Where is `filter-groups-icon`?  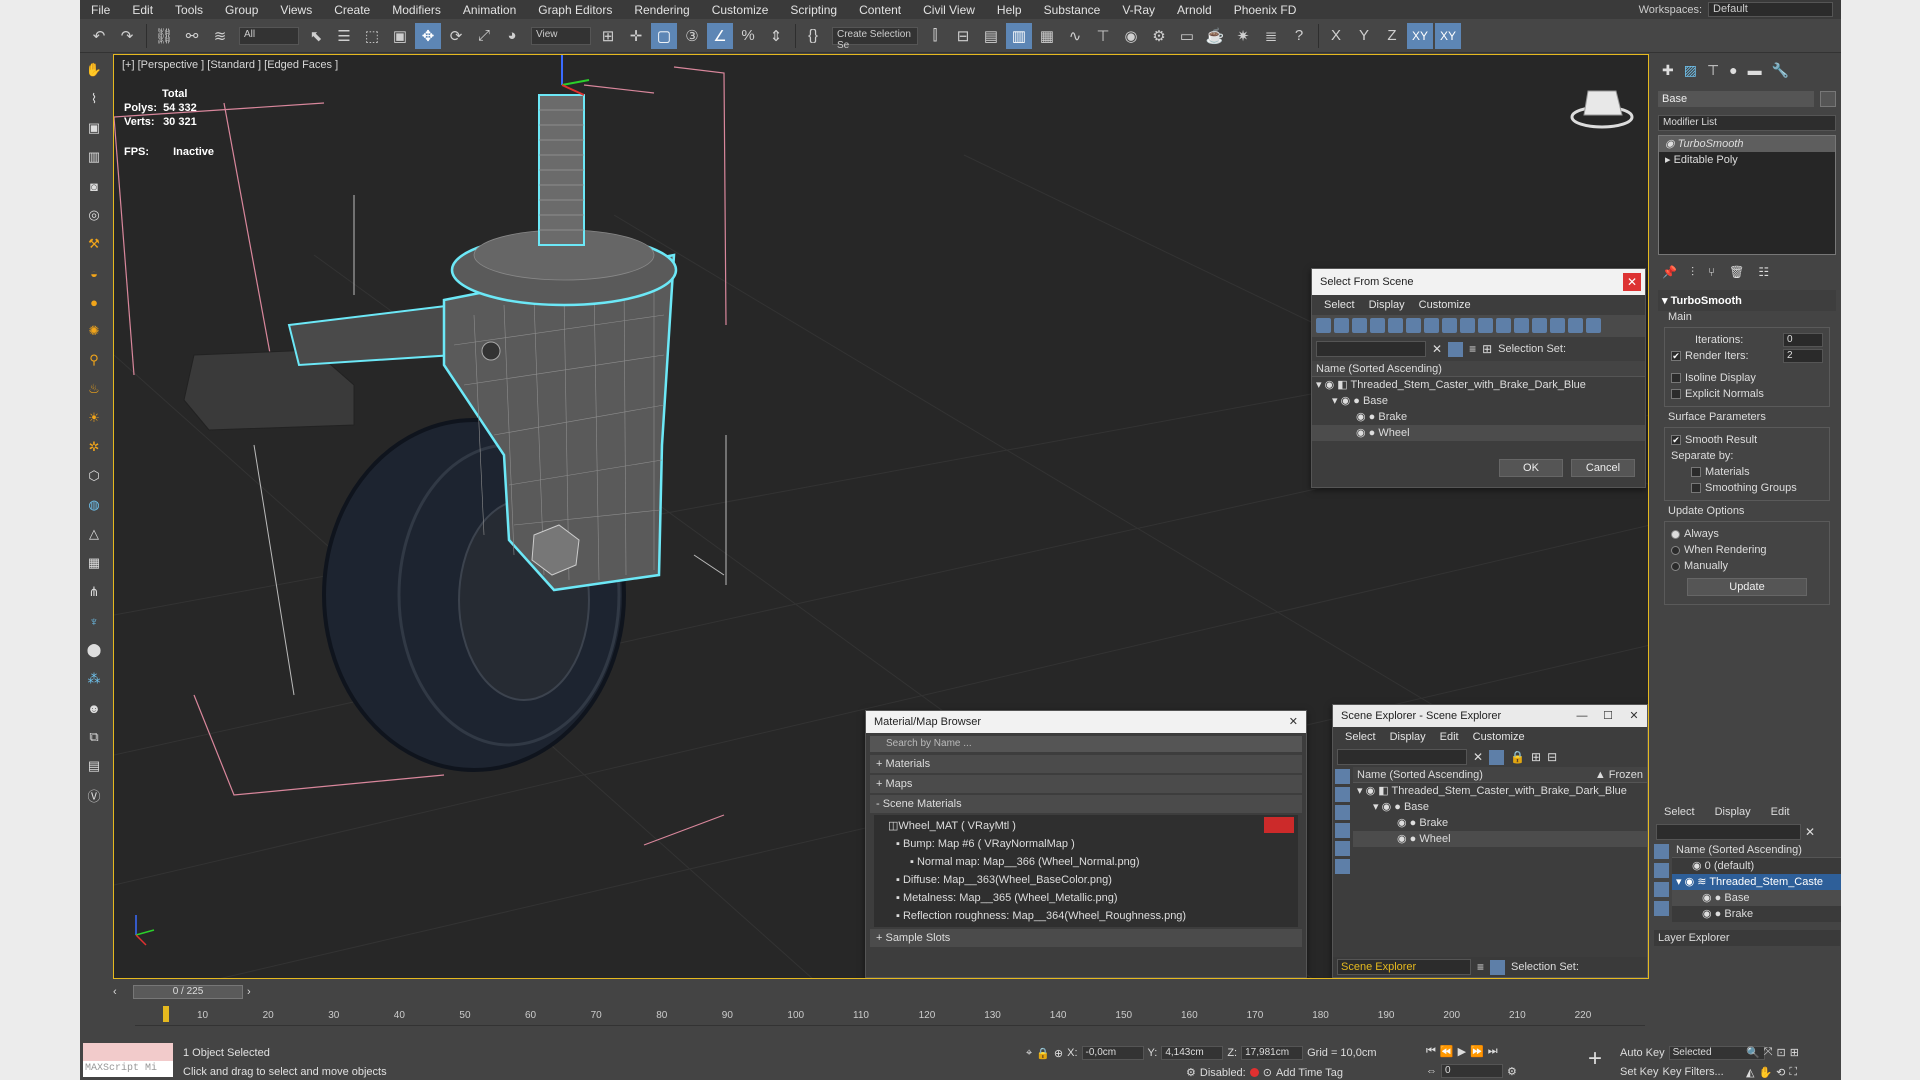 filter-groups-icon is located at coordinates (1431, 325).